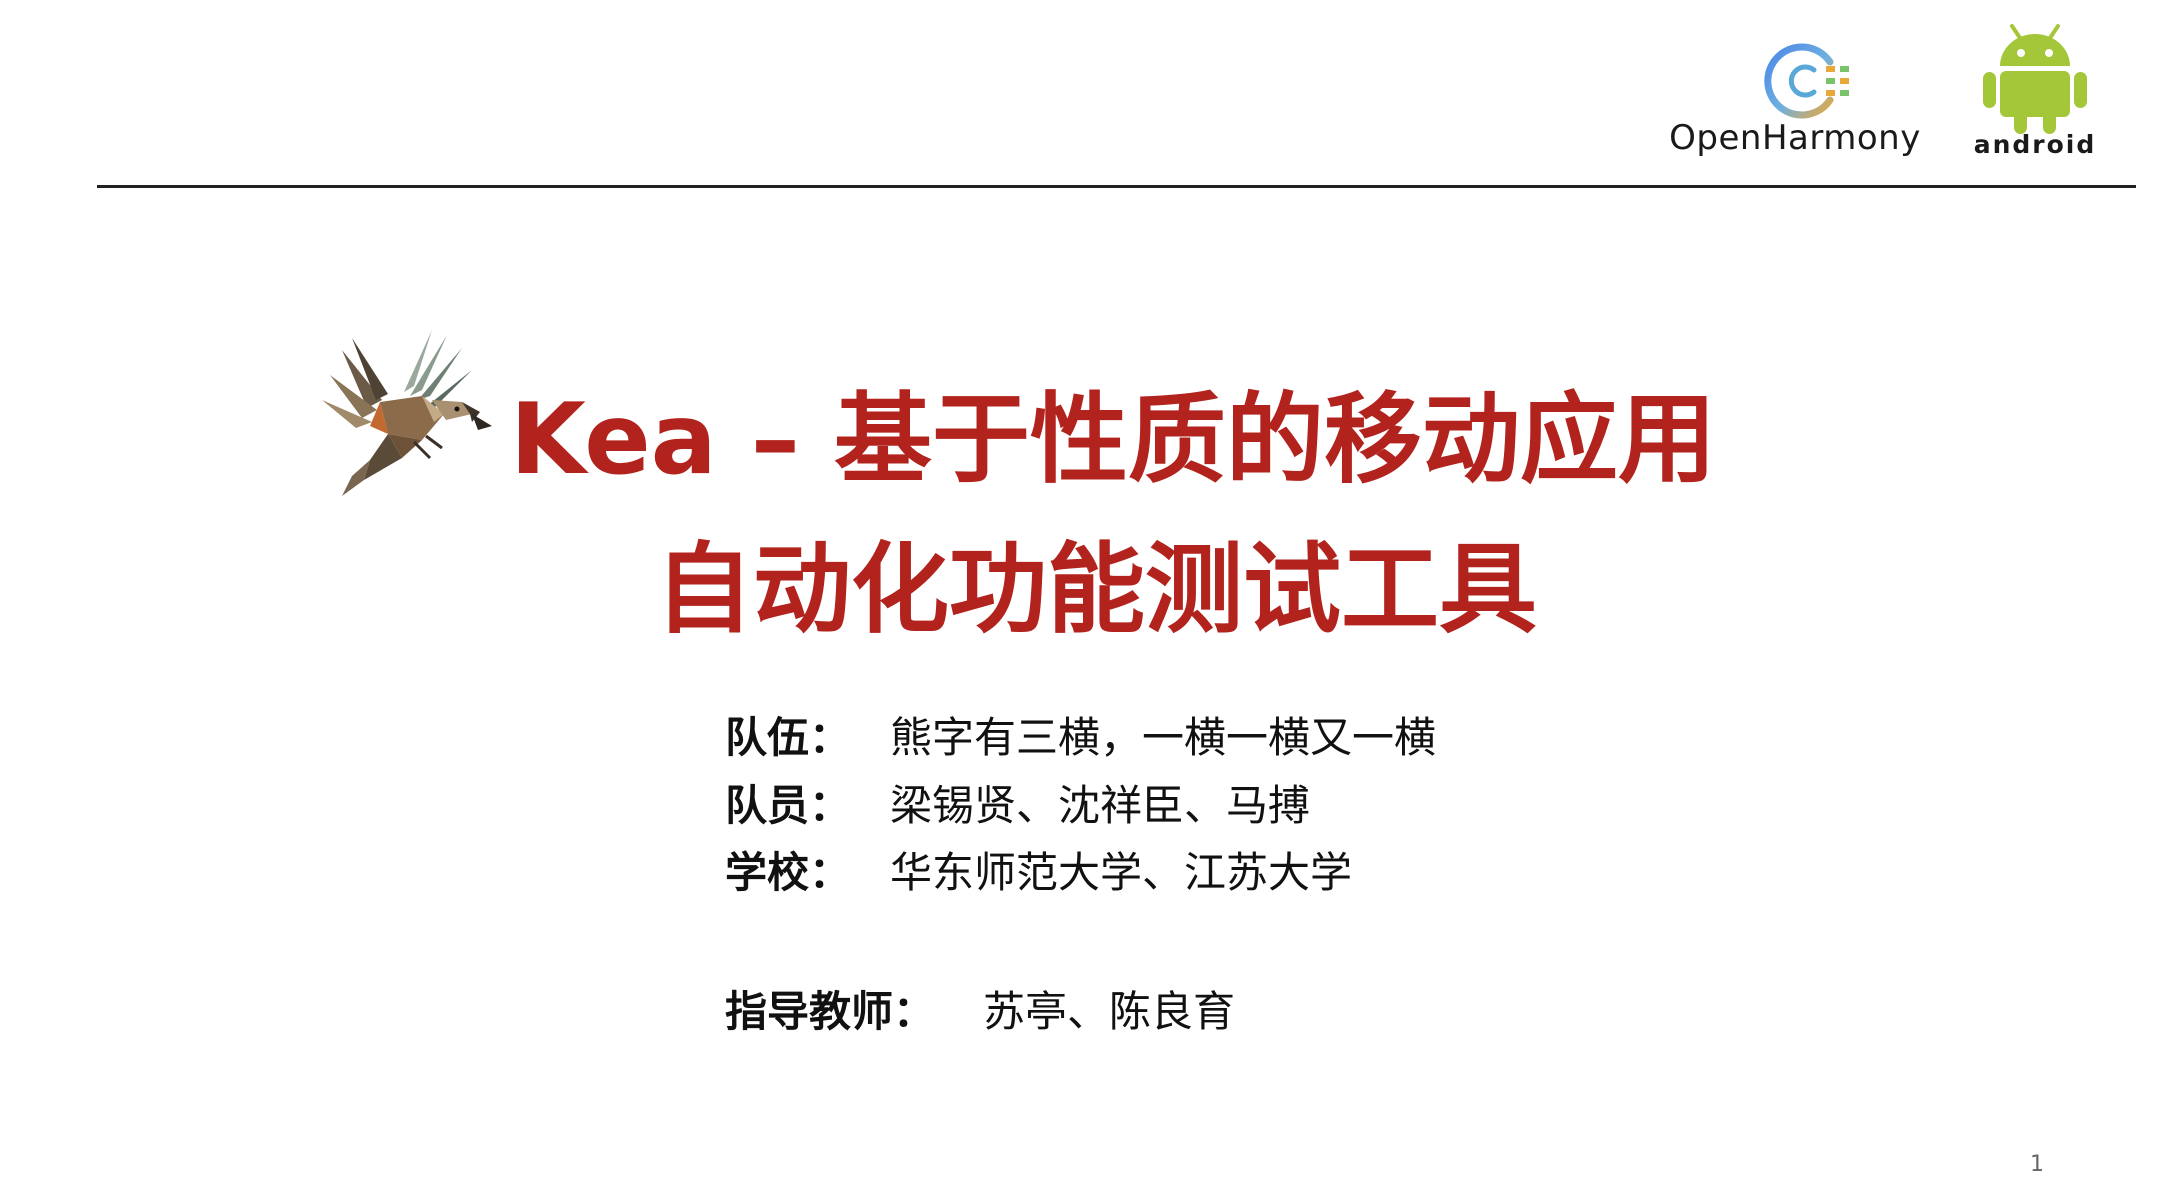 This screenshot has height=1177, width=2158. What do you see at coordinates (788, 872) in the screenshot?
I see `school-label: 学校：` at bounding box center [788, 872].